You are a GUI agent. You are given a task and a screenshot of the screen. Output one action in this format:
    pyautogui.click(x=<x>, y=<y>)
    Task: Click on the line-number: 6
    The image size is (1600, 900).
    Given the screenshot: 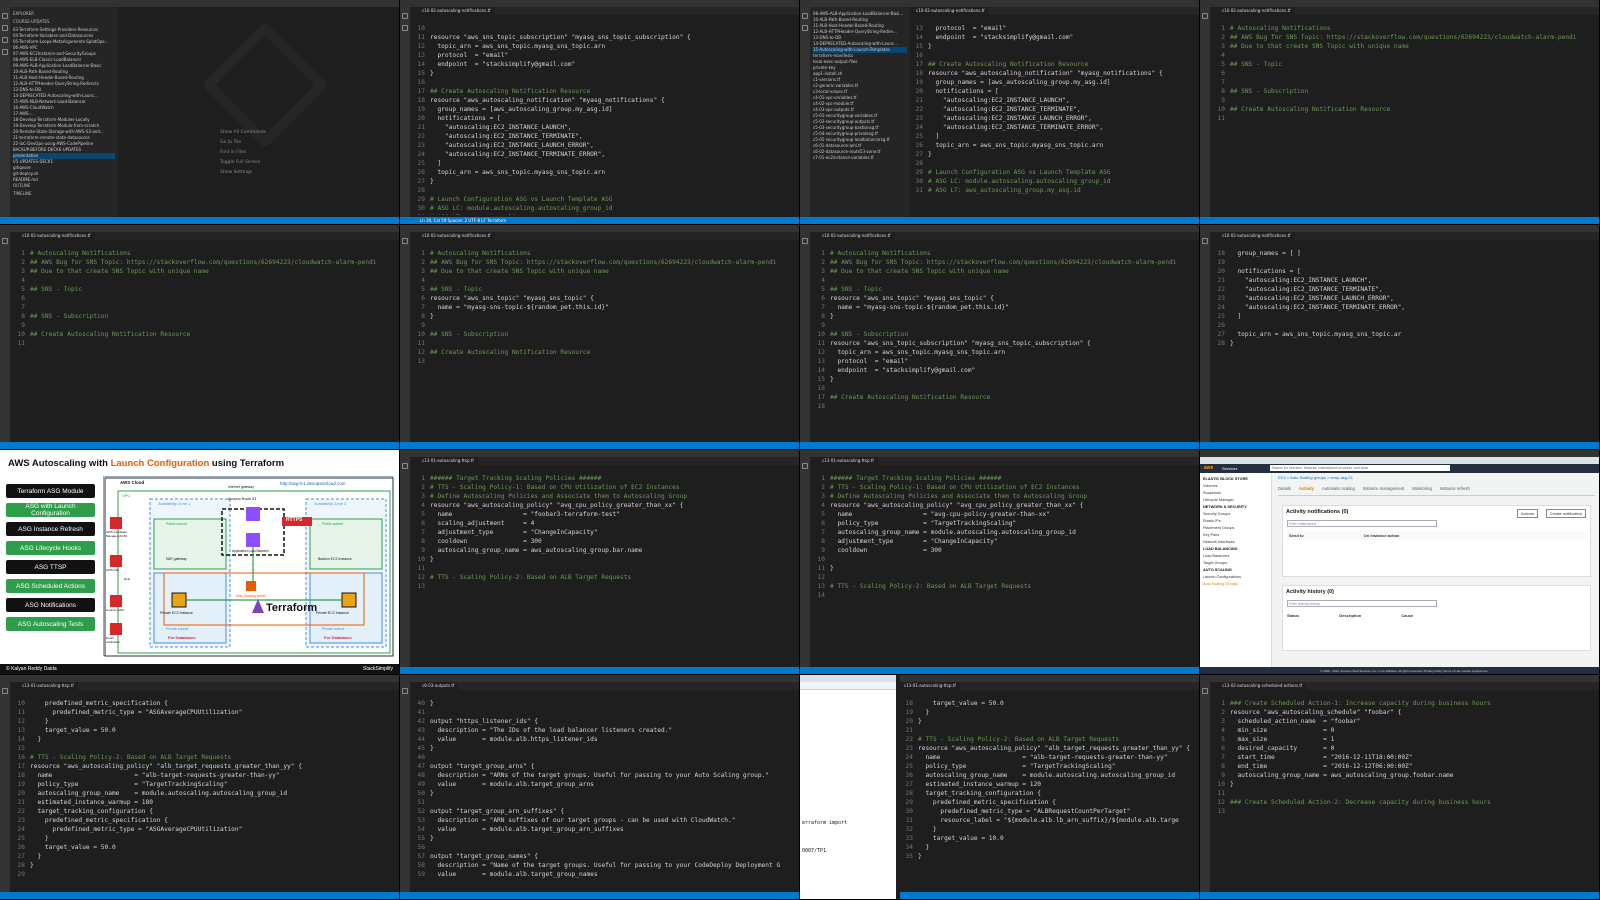 What is the action you would take?
    pyautogui.click(x=823, y=523)
    